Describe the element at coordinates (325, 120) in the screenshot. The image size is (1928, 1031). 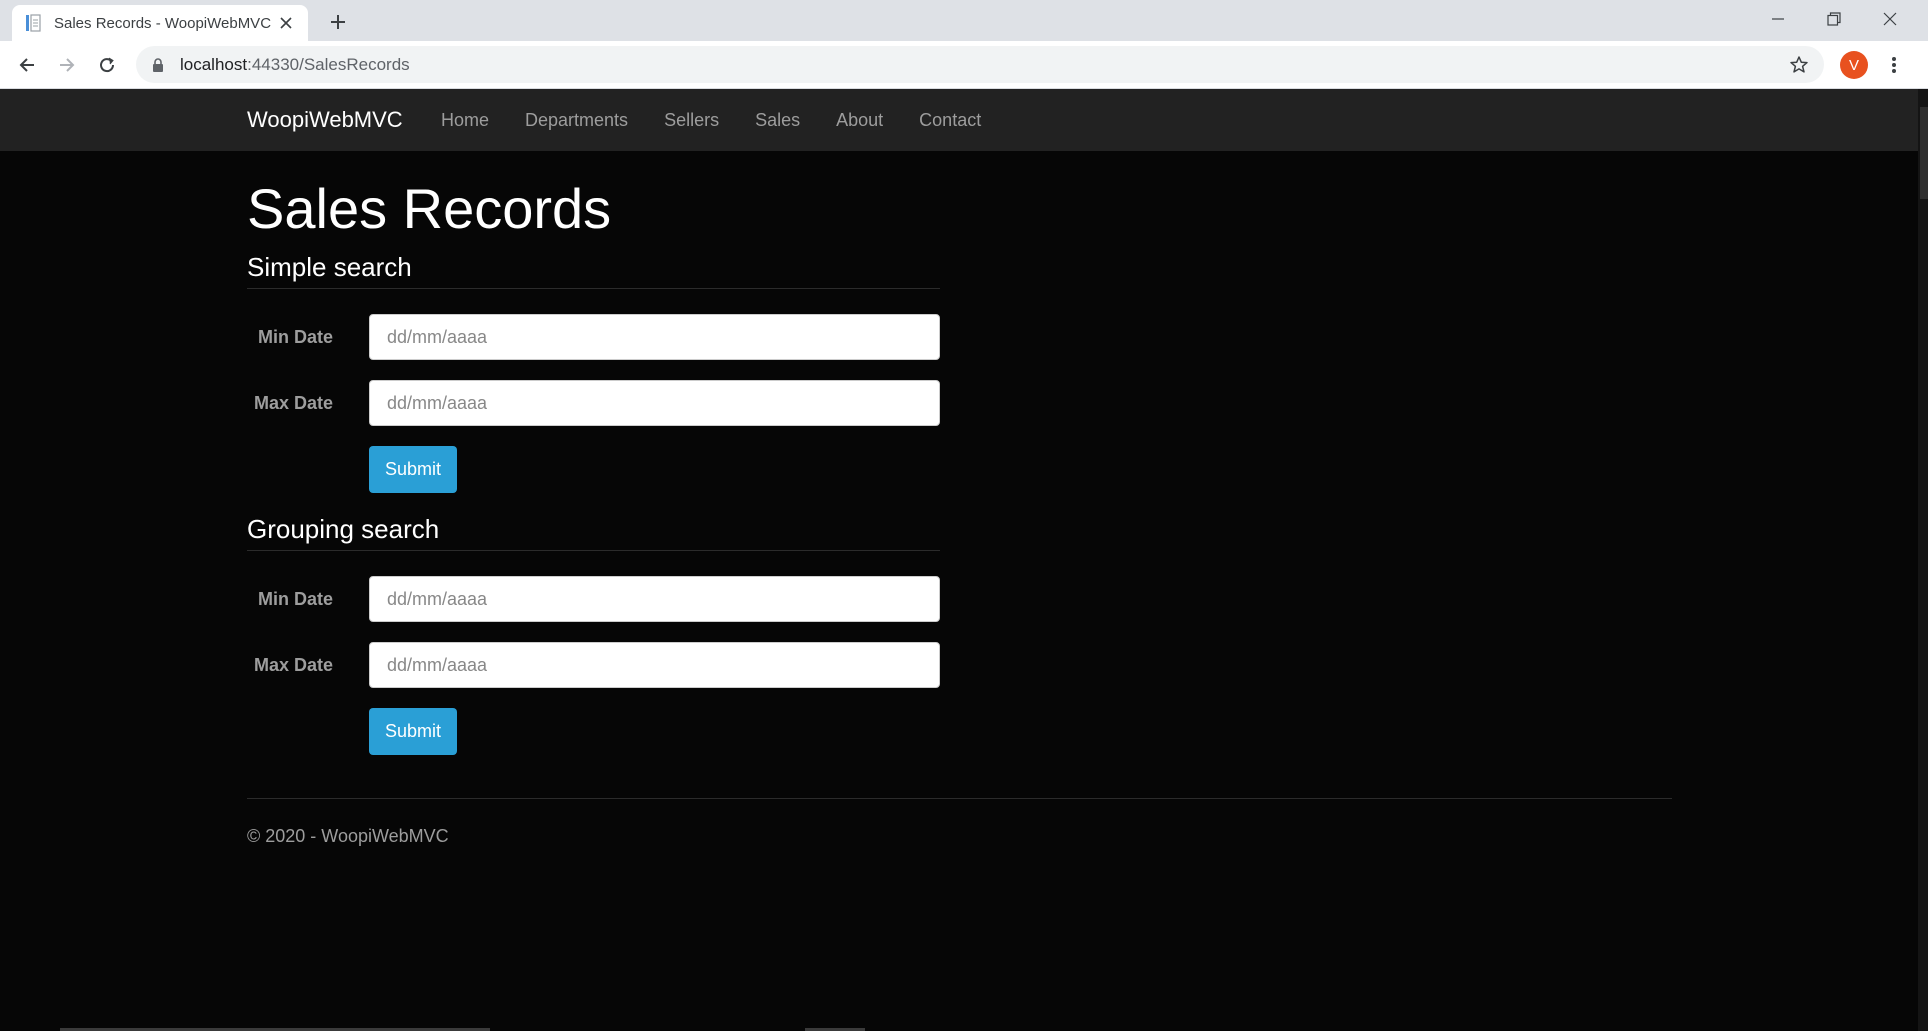
I see `navbar-brand: WoopiWebMVC` at that location.